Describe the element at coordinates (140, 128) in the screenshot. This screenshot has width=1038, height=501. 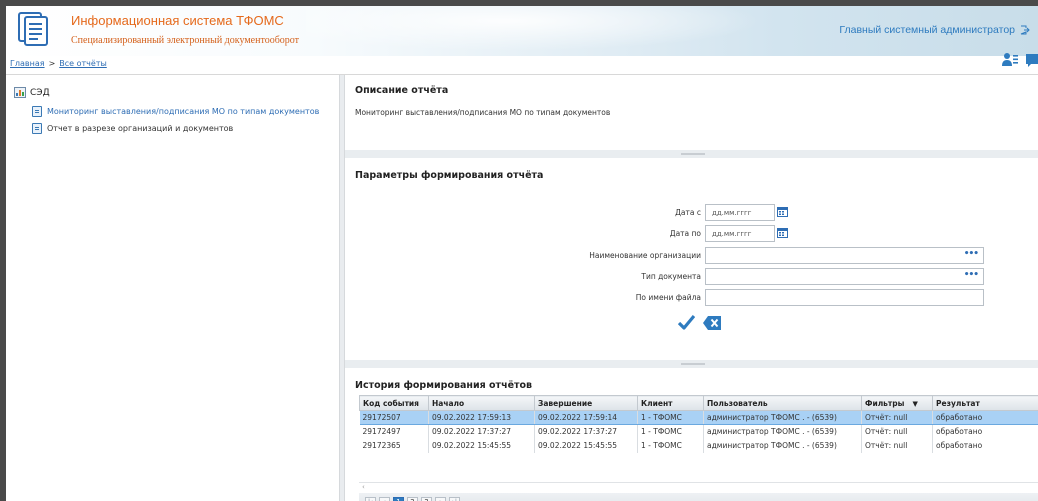
I see `sidebar-item-label: Отчет в разрезе организаций и документов` at that location.